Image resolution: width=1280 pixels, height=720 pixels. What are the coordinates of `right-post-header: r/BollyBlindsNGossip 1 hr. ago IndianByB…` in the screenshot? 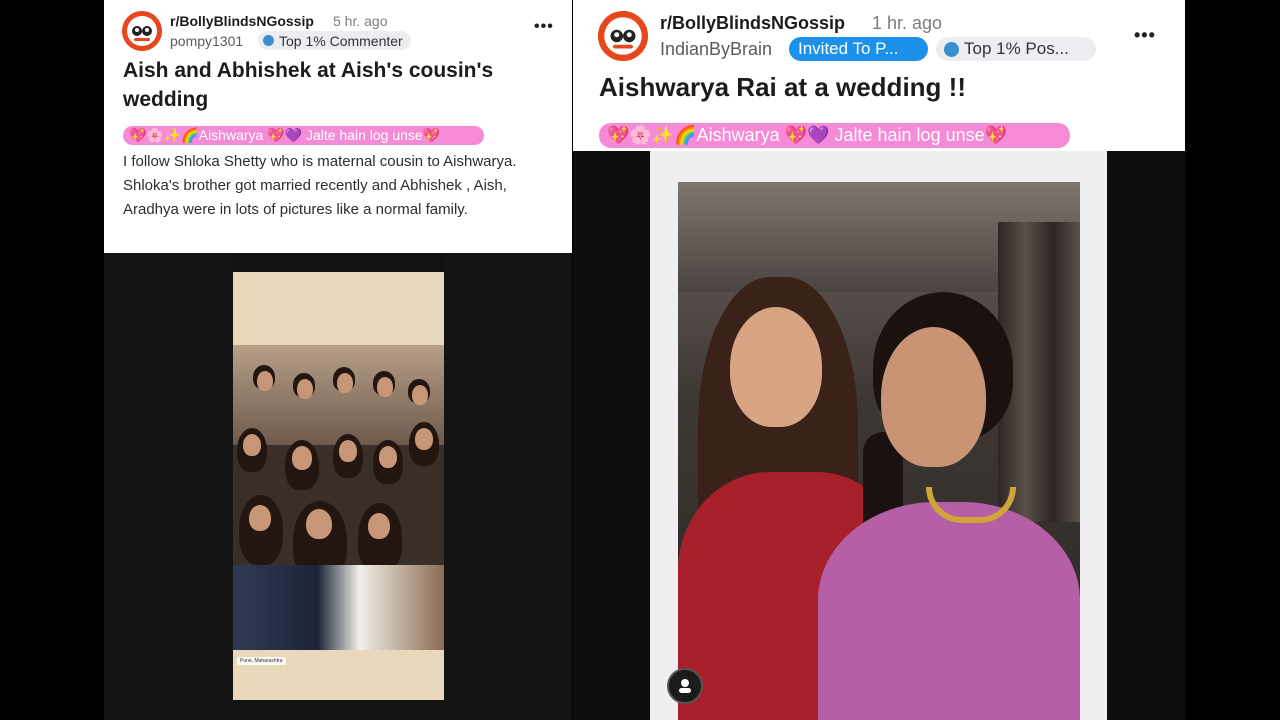 It's located at (879, 75).